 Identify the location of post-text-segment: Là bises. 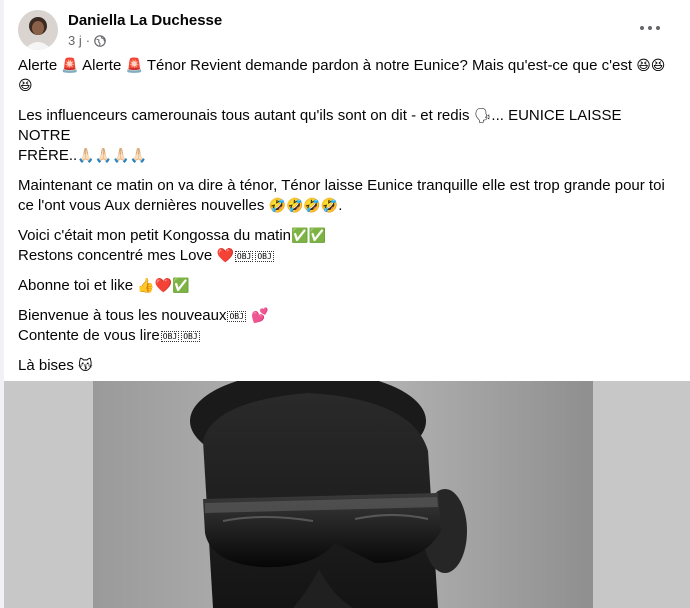
(48, 365).